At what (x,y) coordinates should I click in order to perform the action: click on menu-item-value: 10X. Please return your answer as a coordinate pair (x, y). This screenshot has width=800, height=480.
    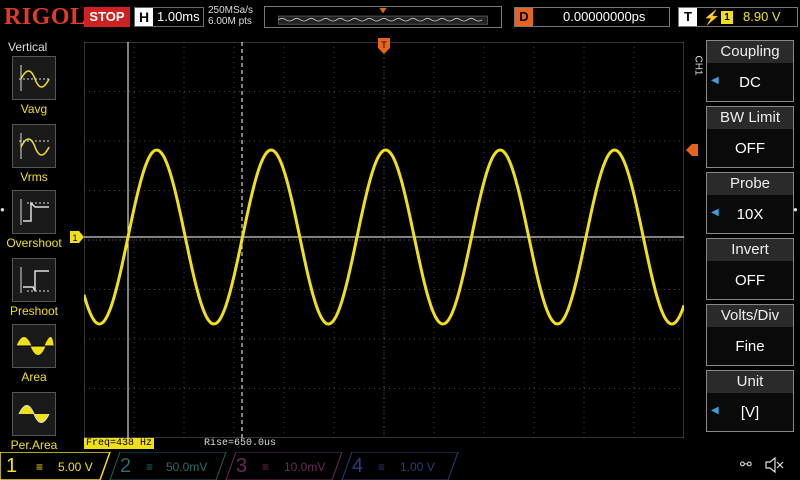
    Looking at the image, I should click on (750, 214).